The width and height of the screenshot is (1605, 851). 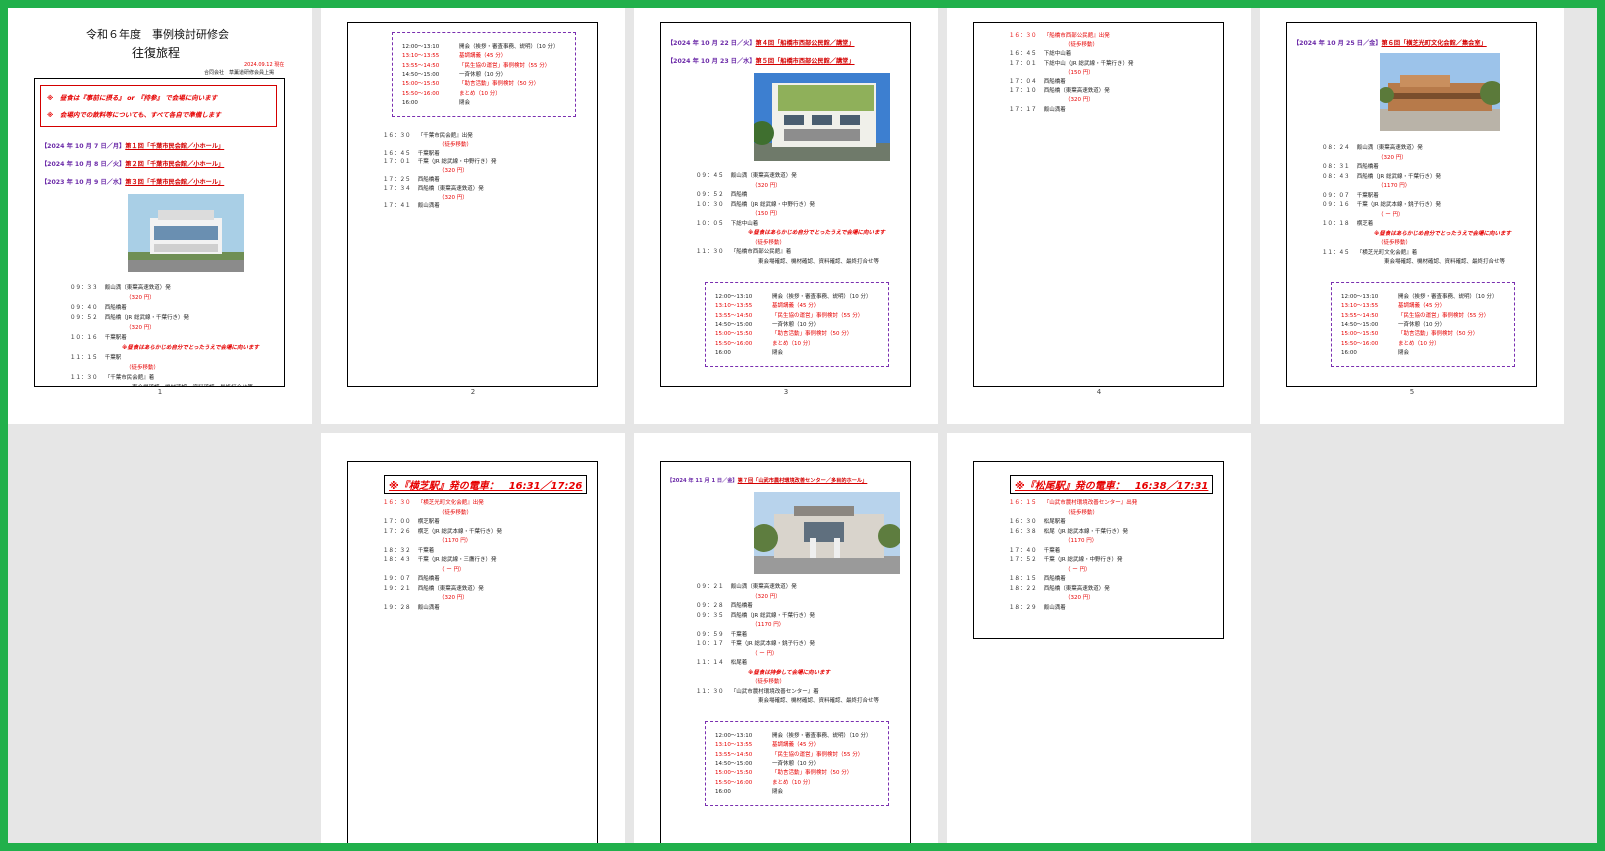 What do you see at coordinates (411, 579) in the screenshot?
I see `itinerary-line: １９：０７ 西船橋着` at bounding box center [411, 579].